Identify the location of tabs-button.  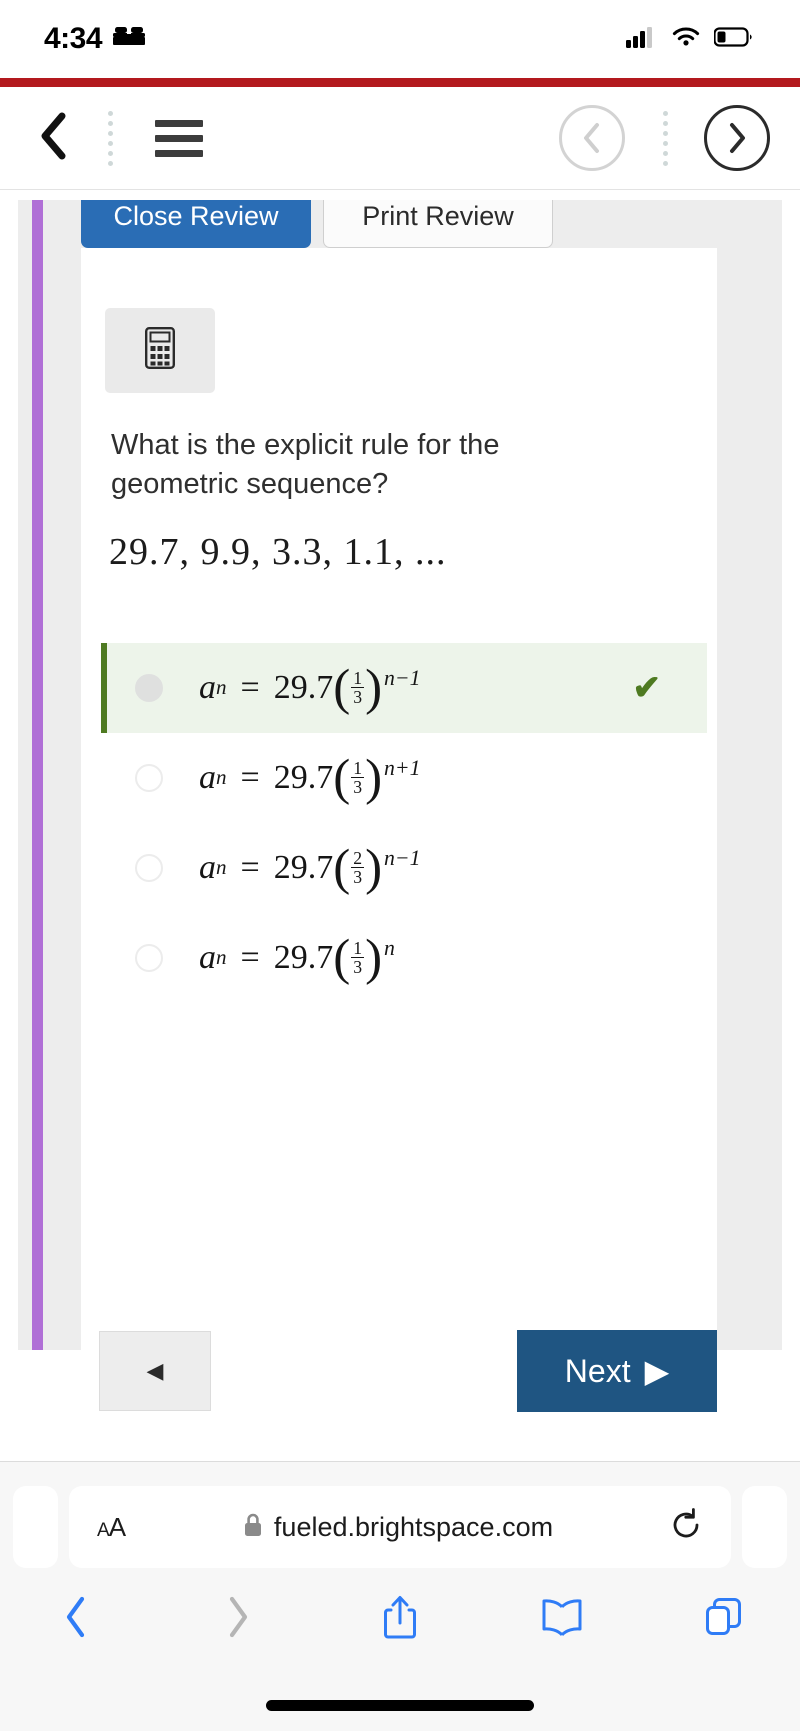
(724, 1619).